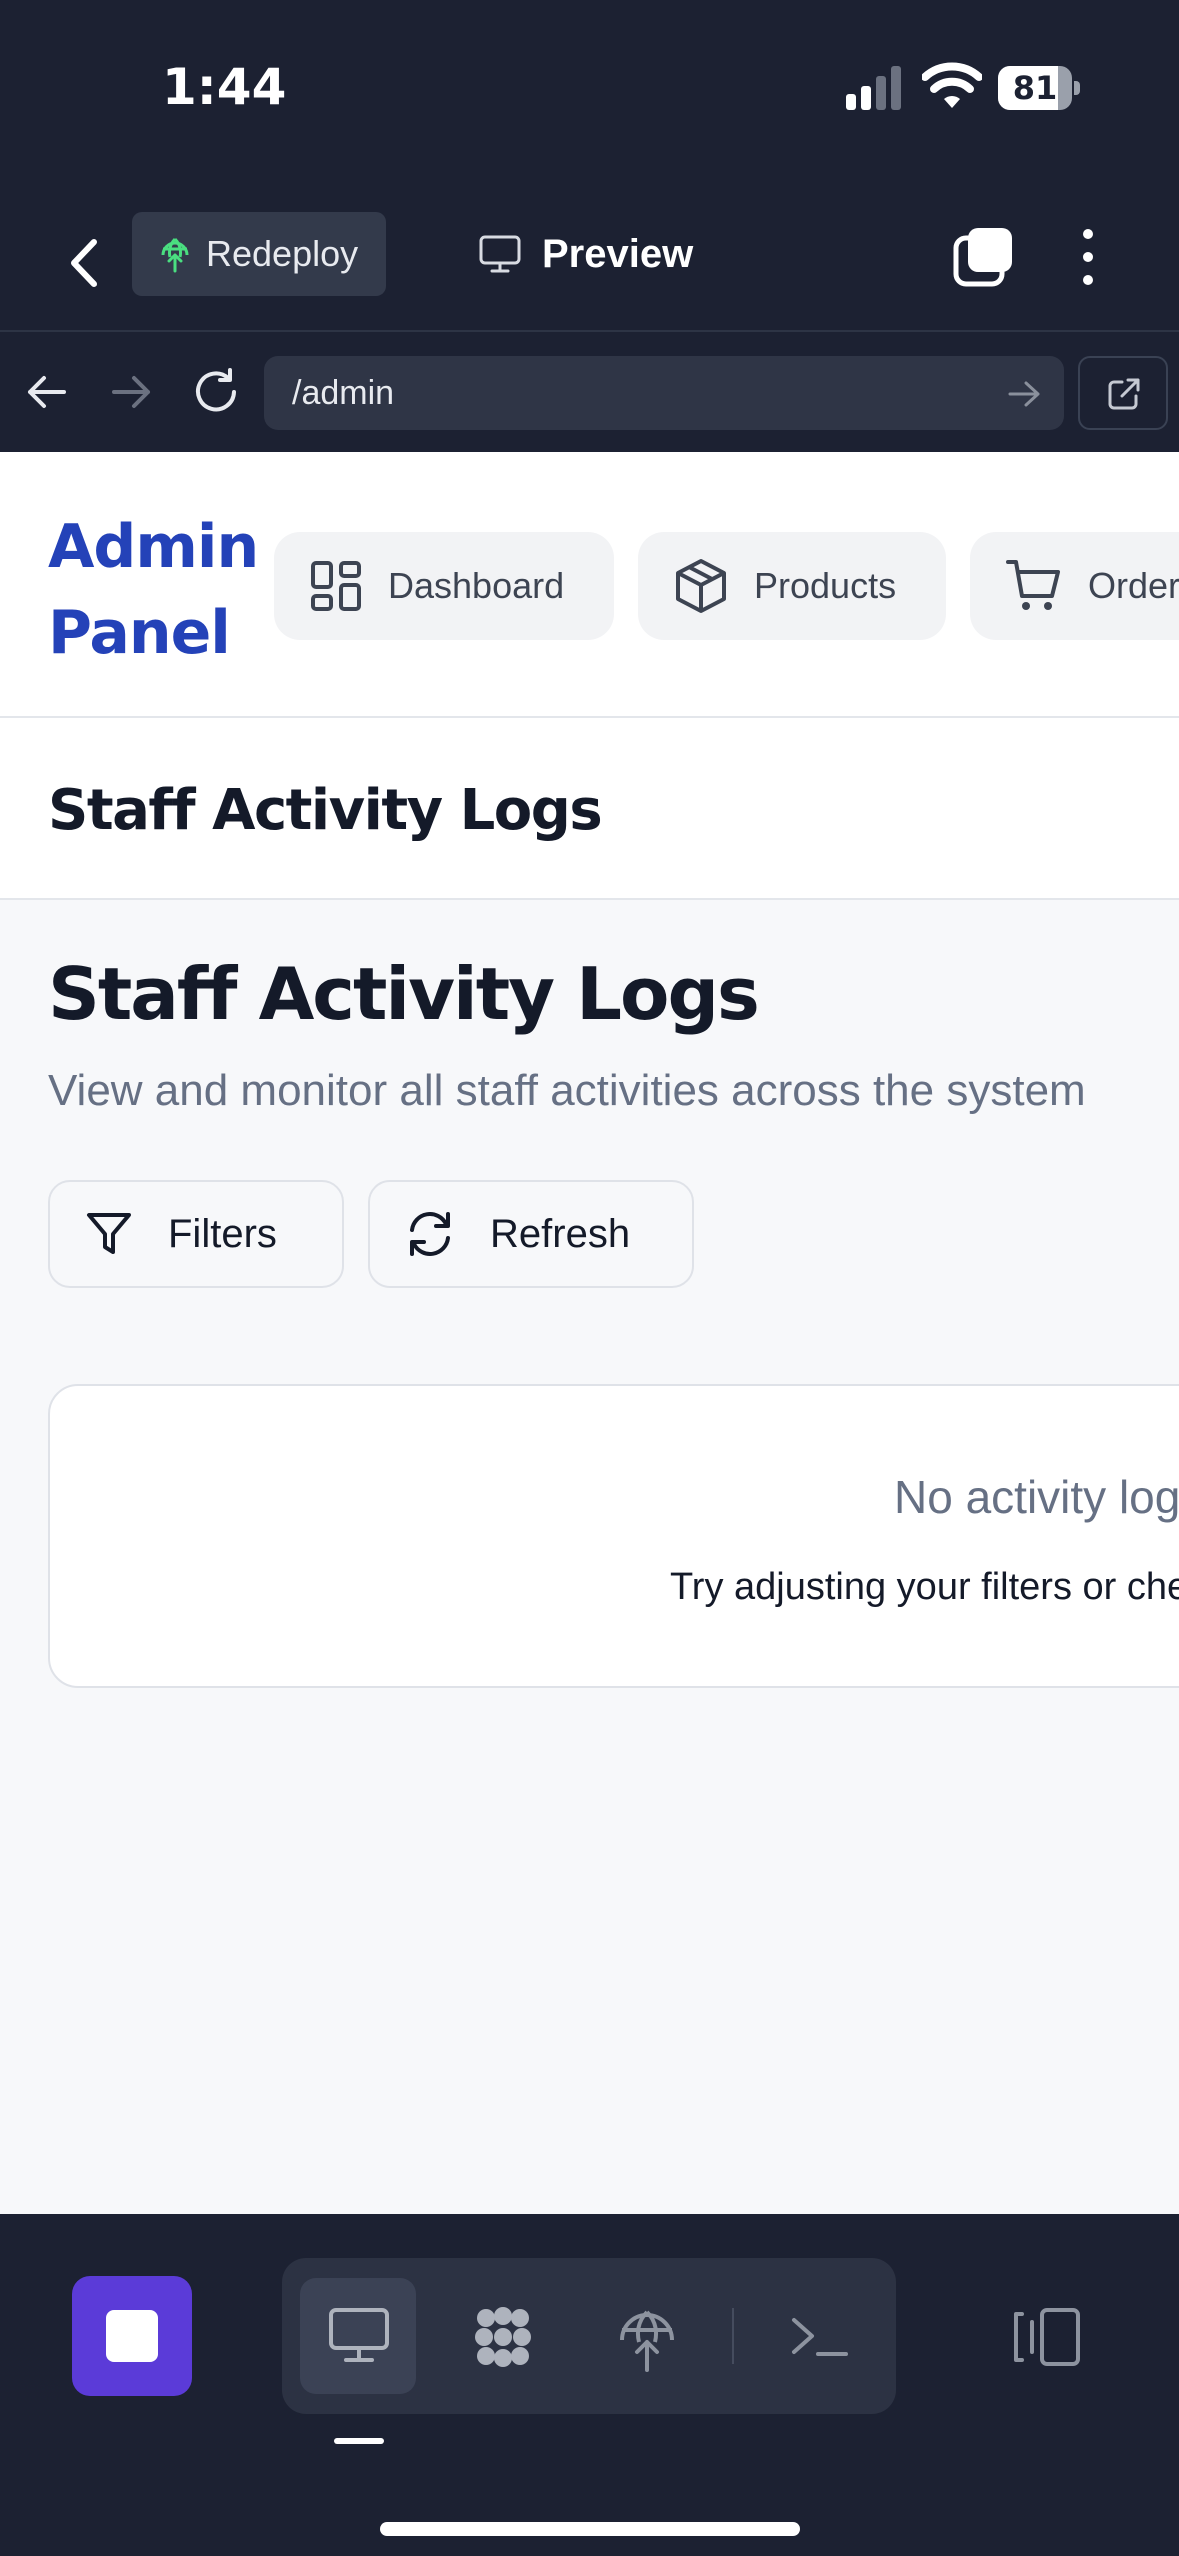 Image resolution: width=1179 pixels, height=2556 pixels. Describe the element at coordinates (359, 2441) in the screenshot. I see `active-tab-indicator` at that location.